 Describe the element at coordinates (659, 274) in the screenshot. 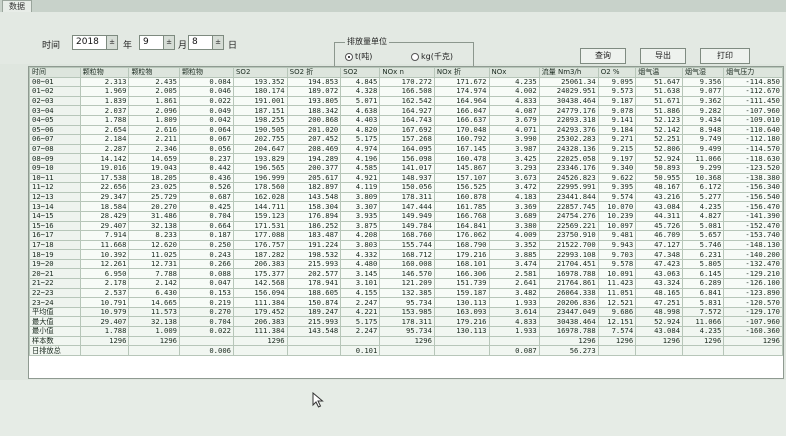

I see `table-cell: 43.063` at that location.